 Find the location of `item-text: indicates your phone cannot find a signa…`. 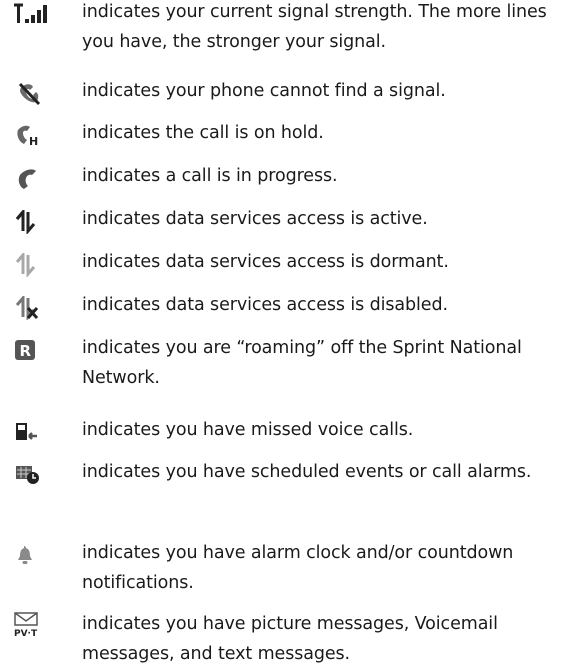

item-text: indicates your phone cannot find a signa… is located at coordinates (264, 91).